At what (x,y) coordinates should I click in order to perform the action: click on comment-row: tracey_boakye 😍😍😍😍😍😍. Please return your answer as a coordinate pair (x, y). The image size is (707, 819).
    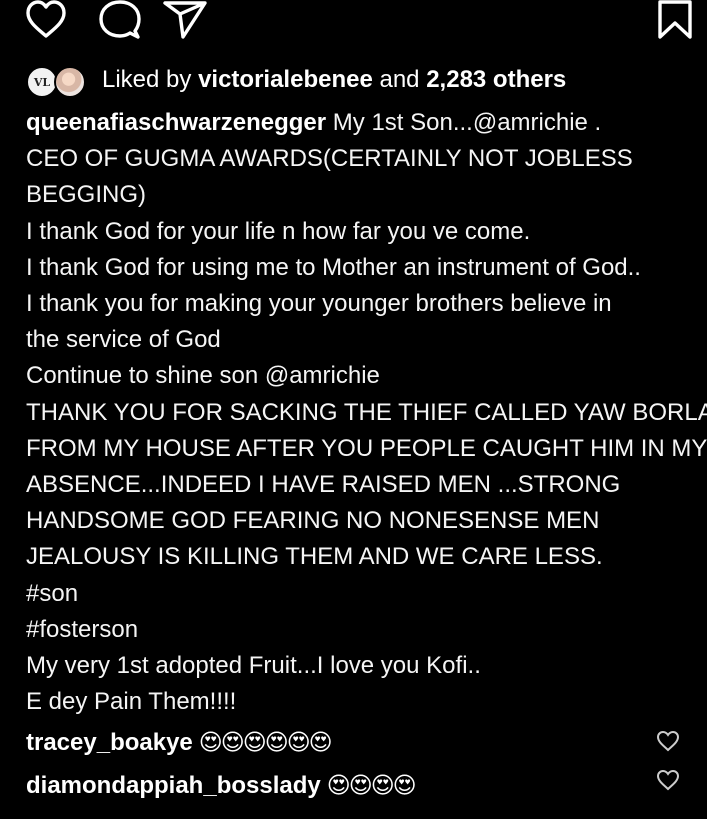
    Looking at the image, I should click on (361, 742).